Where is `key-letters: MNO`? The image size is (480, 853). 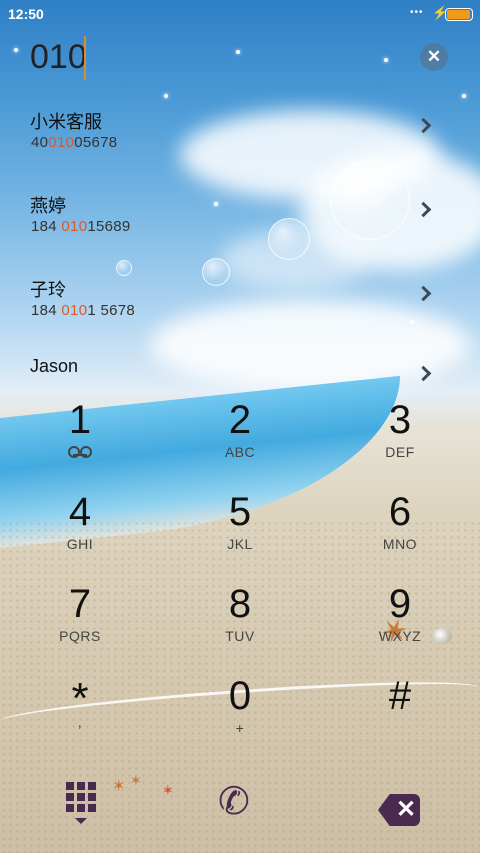 key-letters: MNO is located at coordinates (400, 544).